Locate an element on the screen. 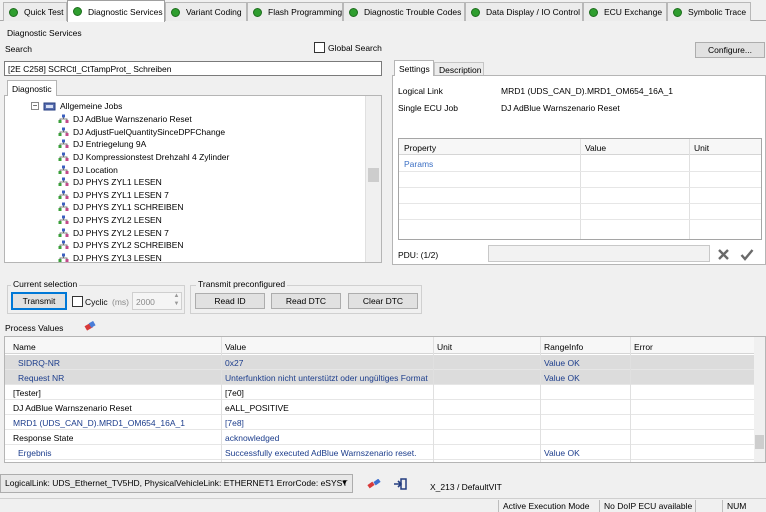  discard-icon is located at coordinates (723, 254).